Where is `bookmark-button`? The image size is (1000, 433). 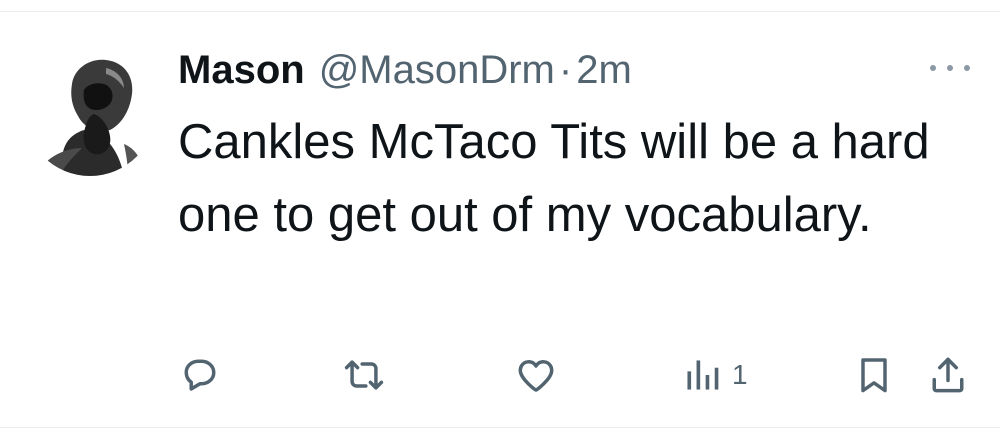
bookmark-button is located at coordinates (874, 375).